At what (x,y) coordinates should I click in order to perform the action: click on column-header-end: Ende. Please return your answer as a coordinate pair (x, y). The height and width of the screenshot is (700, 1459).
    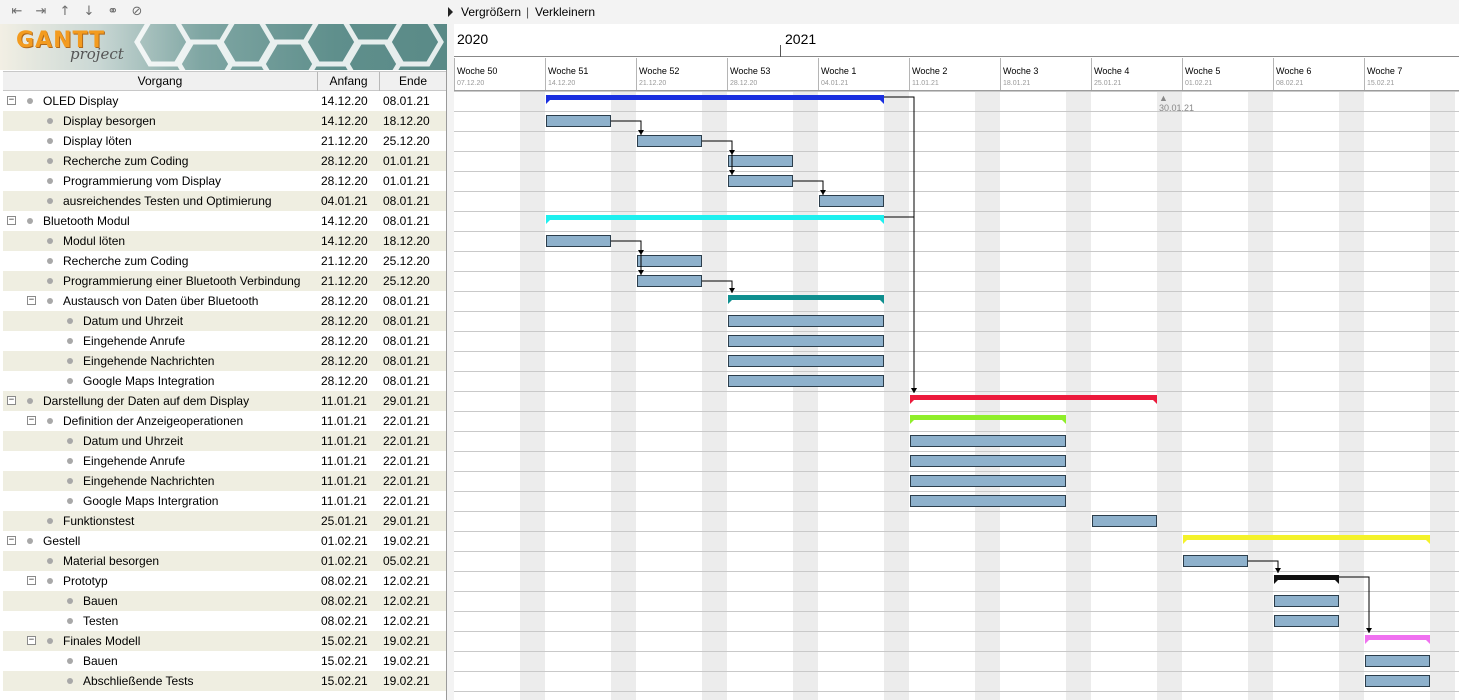
    Looking at the image, I should click on (413, 81).